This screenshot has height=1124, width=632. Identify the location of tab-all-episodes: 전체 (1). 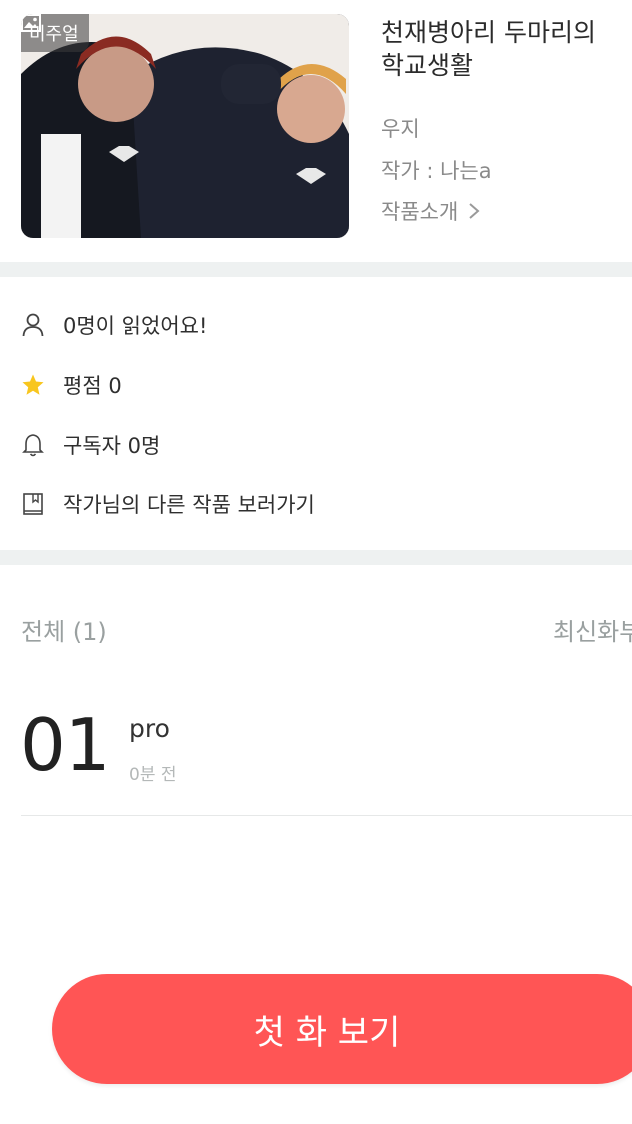
(64, 629).